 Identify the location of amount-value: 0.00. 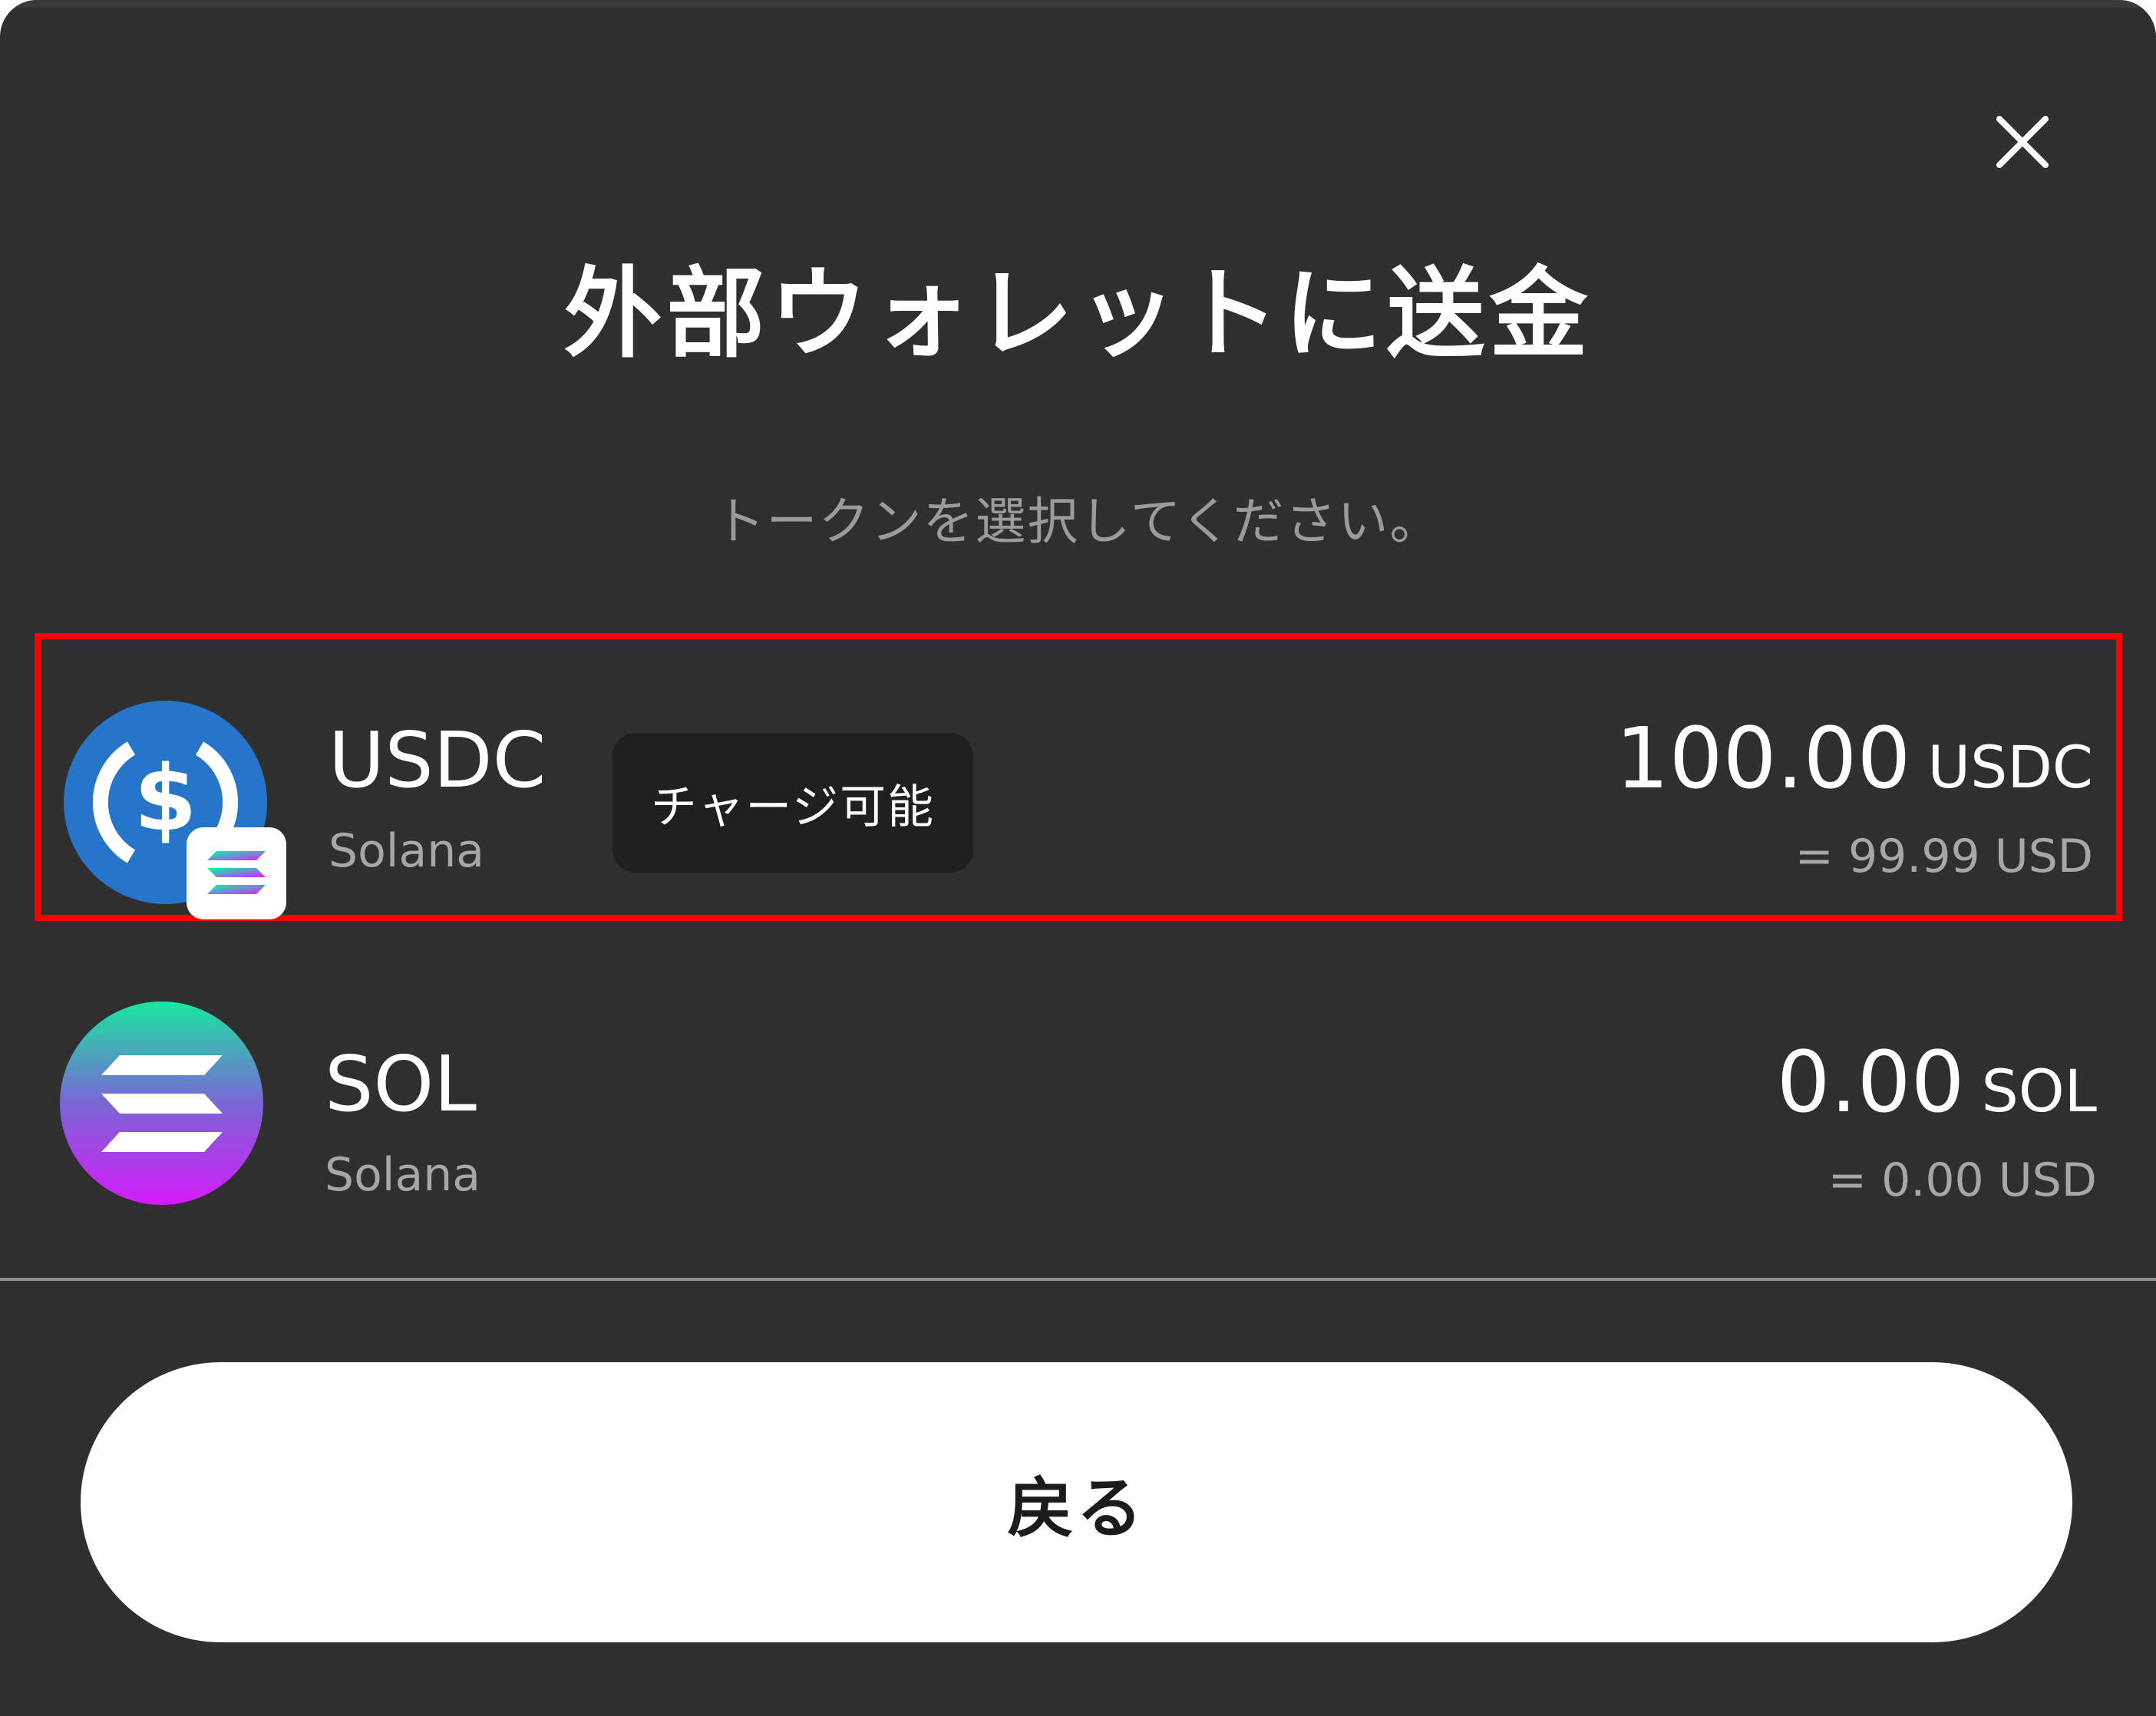
(1870, 1082).